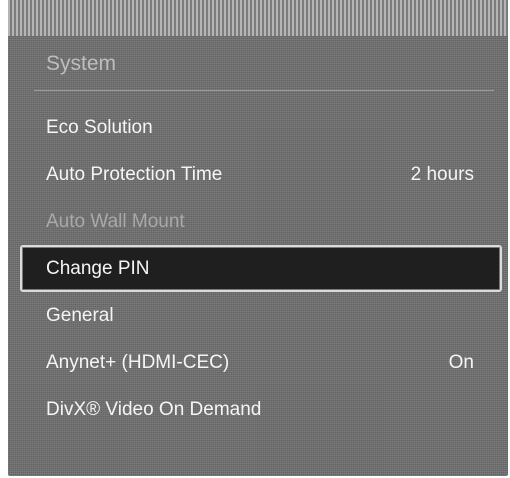 This screenshot has height=478, width=510. Describe the element at coordinates (138, 362) in the screenshot. I see `menu-item-label: Anynet+ (HDMI-CEC)` at that location.